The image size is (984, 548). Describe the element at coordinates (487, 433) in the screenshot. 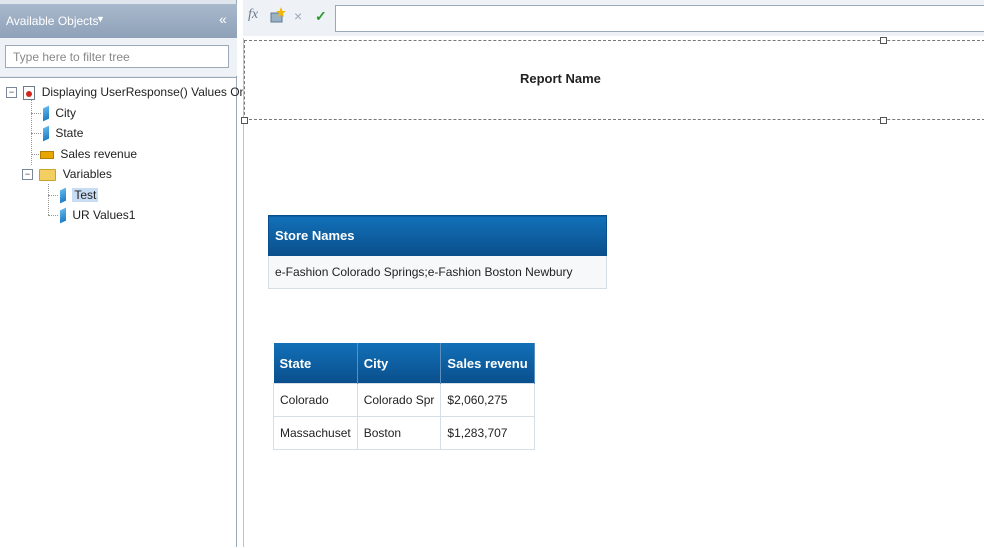

I see `table-cell: $1,283,707` at that location.